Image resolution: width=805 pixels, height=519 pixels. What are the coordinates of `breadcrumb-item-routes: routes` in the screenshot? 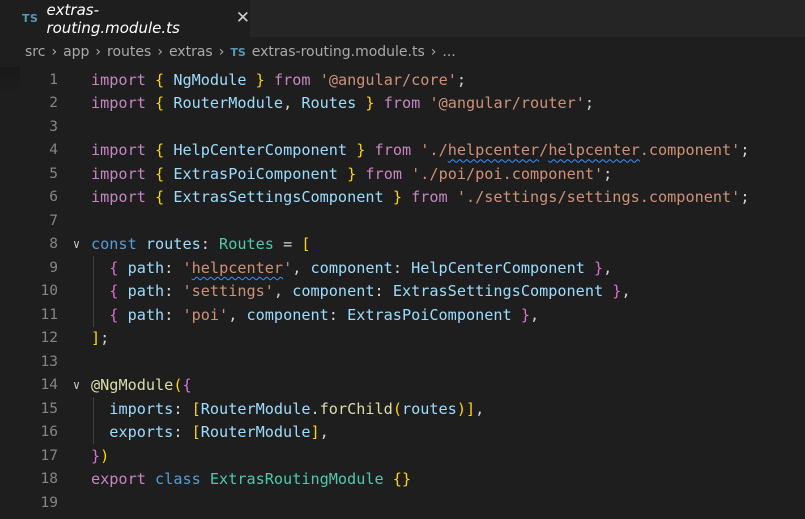 It's located at (129, 52).